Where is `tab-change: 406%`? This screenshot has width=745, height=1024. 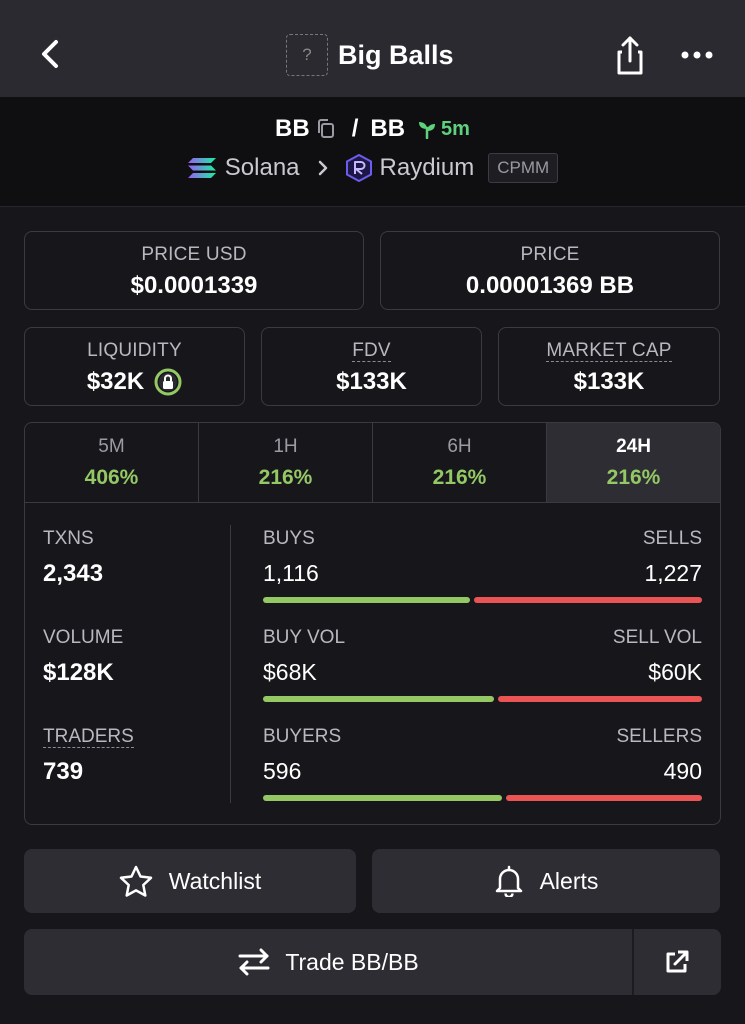 tab-change: 406% is located at coordinates (111, 477).